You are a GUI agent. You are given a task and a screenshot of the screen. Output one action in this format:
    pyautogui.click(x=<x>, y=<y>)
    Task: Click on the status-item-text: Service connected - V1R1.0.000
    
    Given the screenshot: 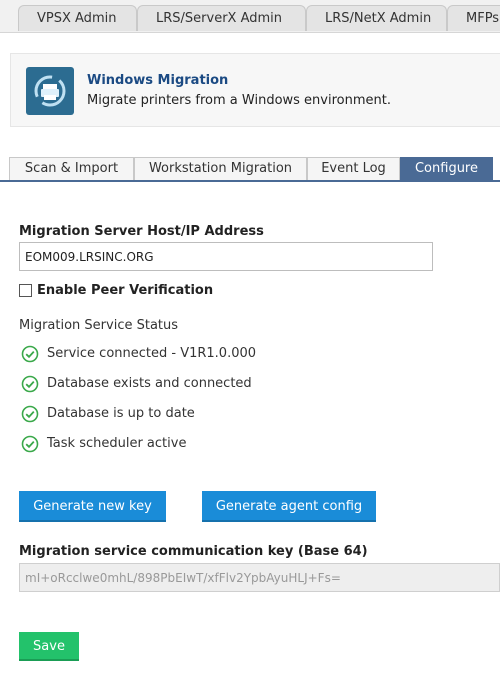 What is the action you would take?
    pyautogui.click(x=152, y=353)
    